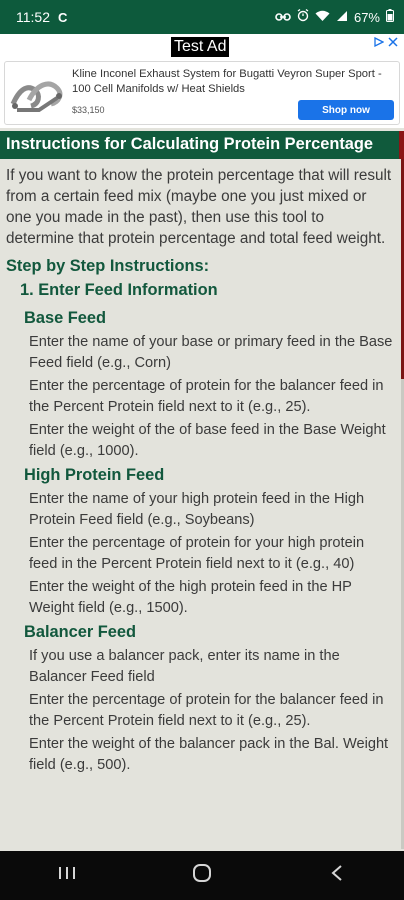 This screenshot has height=900, width=404. I want to click on ad-choices-icon, so click(379, 43).